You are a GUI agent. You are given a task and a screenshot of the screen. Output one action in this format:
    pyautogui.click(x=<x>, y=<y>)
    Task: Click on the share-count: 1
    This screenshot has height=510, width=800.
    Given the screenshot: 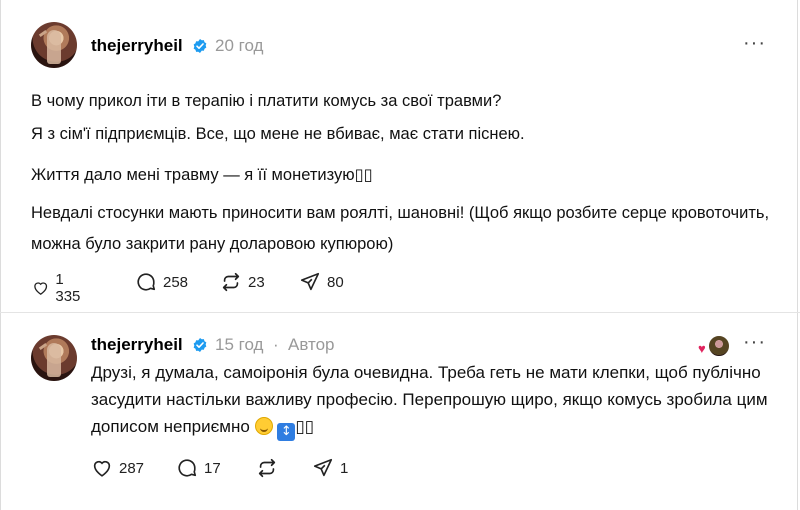 What is the action you would take?
    pyautogui.click(x=344, y=468)
    